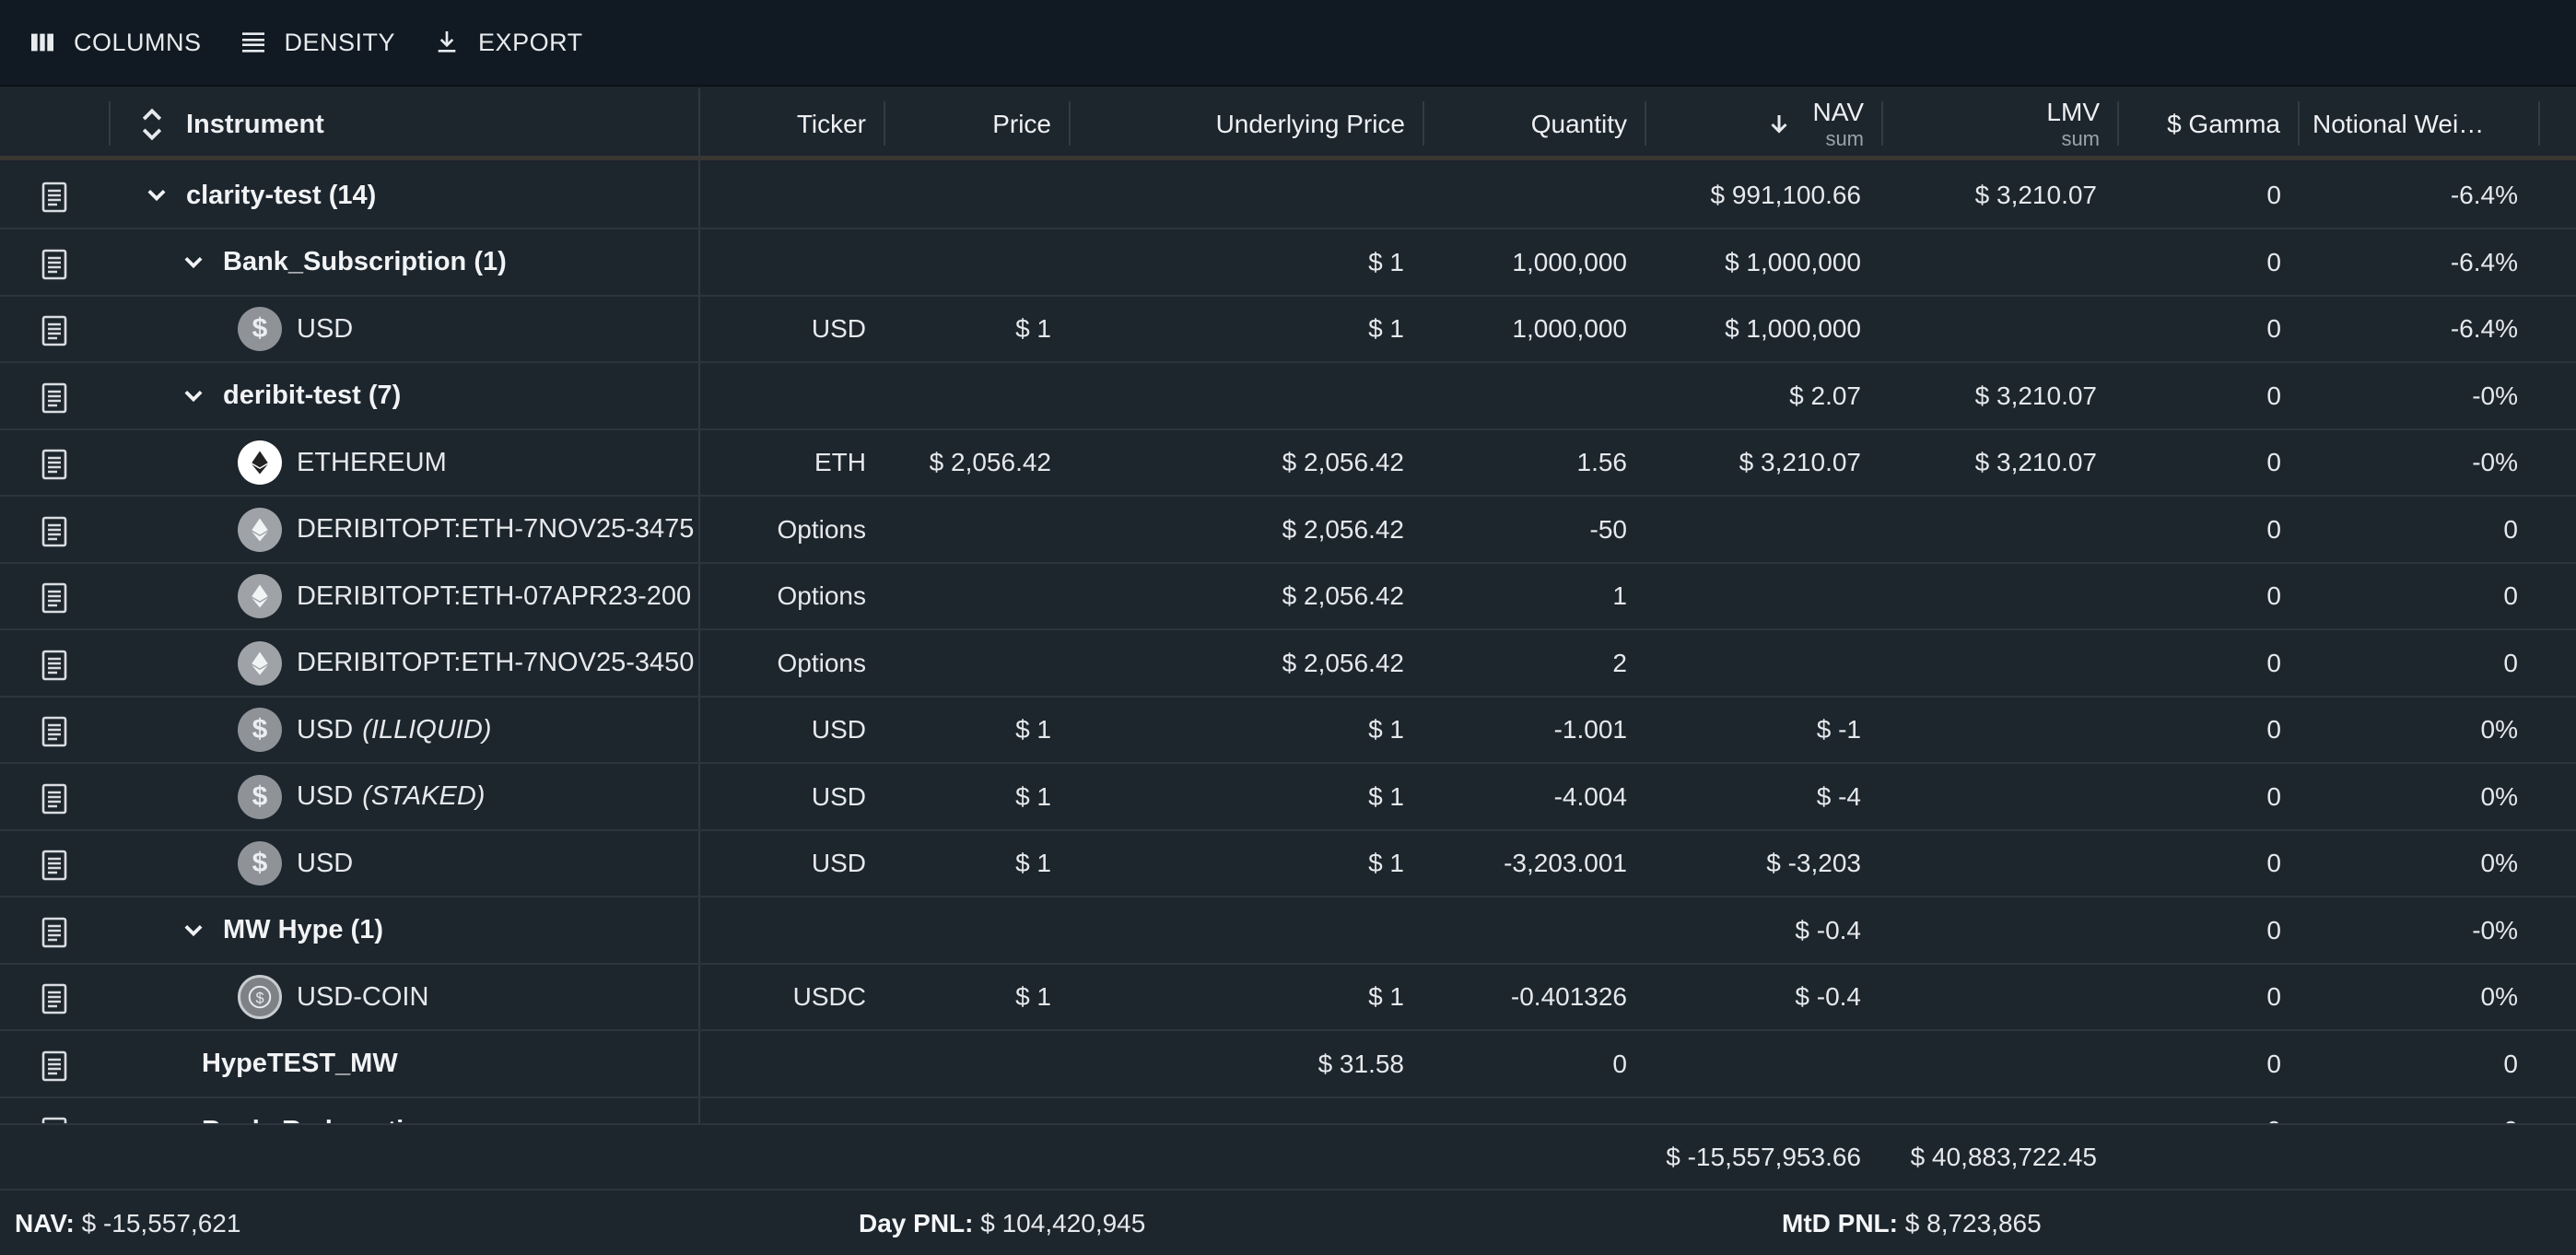  What do you see at coordinates (1590, 729) in the screenshot?
I see `quantity-cell: -1.001` at bounding box center [1590, 729].